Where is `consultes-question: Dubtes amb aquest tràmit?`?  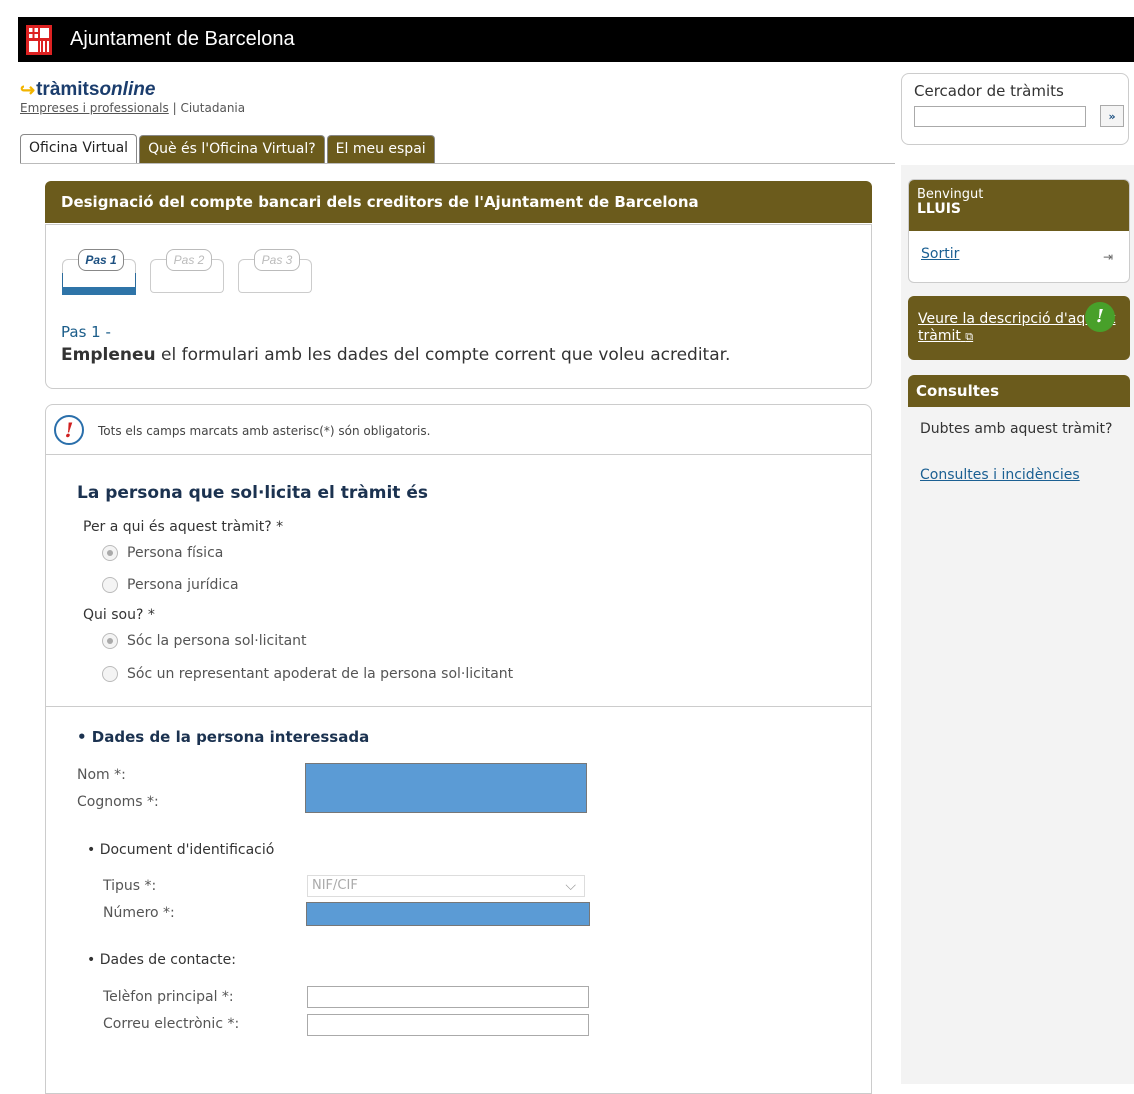 consultes-question: Dubtes amb aquest tràmit? is located at coordinates (1016, 429).